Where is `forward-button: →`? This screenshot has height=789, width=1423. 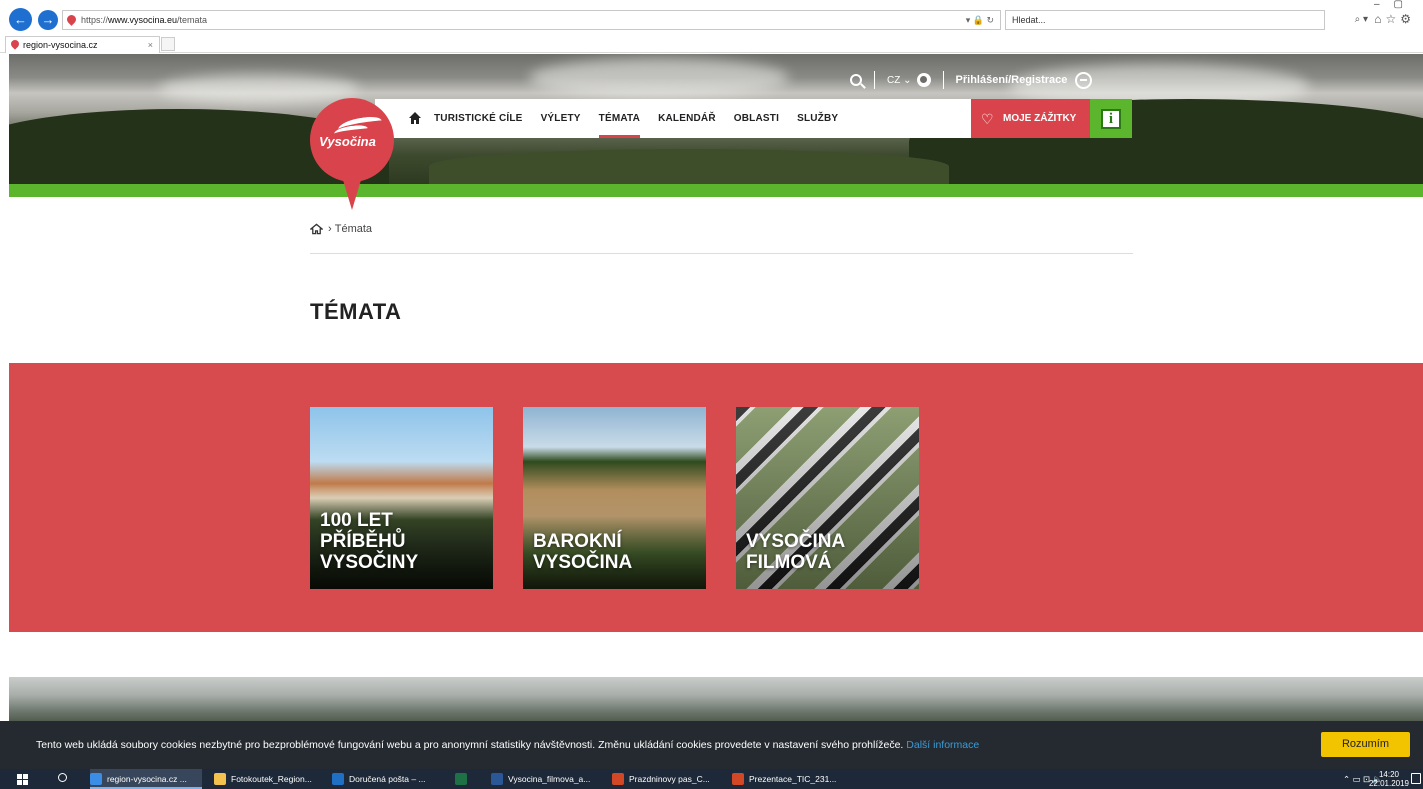
forward-button: → is located at coordinates (48, 20).